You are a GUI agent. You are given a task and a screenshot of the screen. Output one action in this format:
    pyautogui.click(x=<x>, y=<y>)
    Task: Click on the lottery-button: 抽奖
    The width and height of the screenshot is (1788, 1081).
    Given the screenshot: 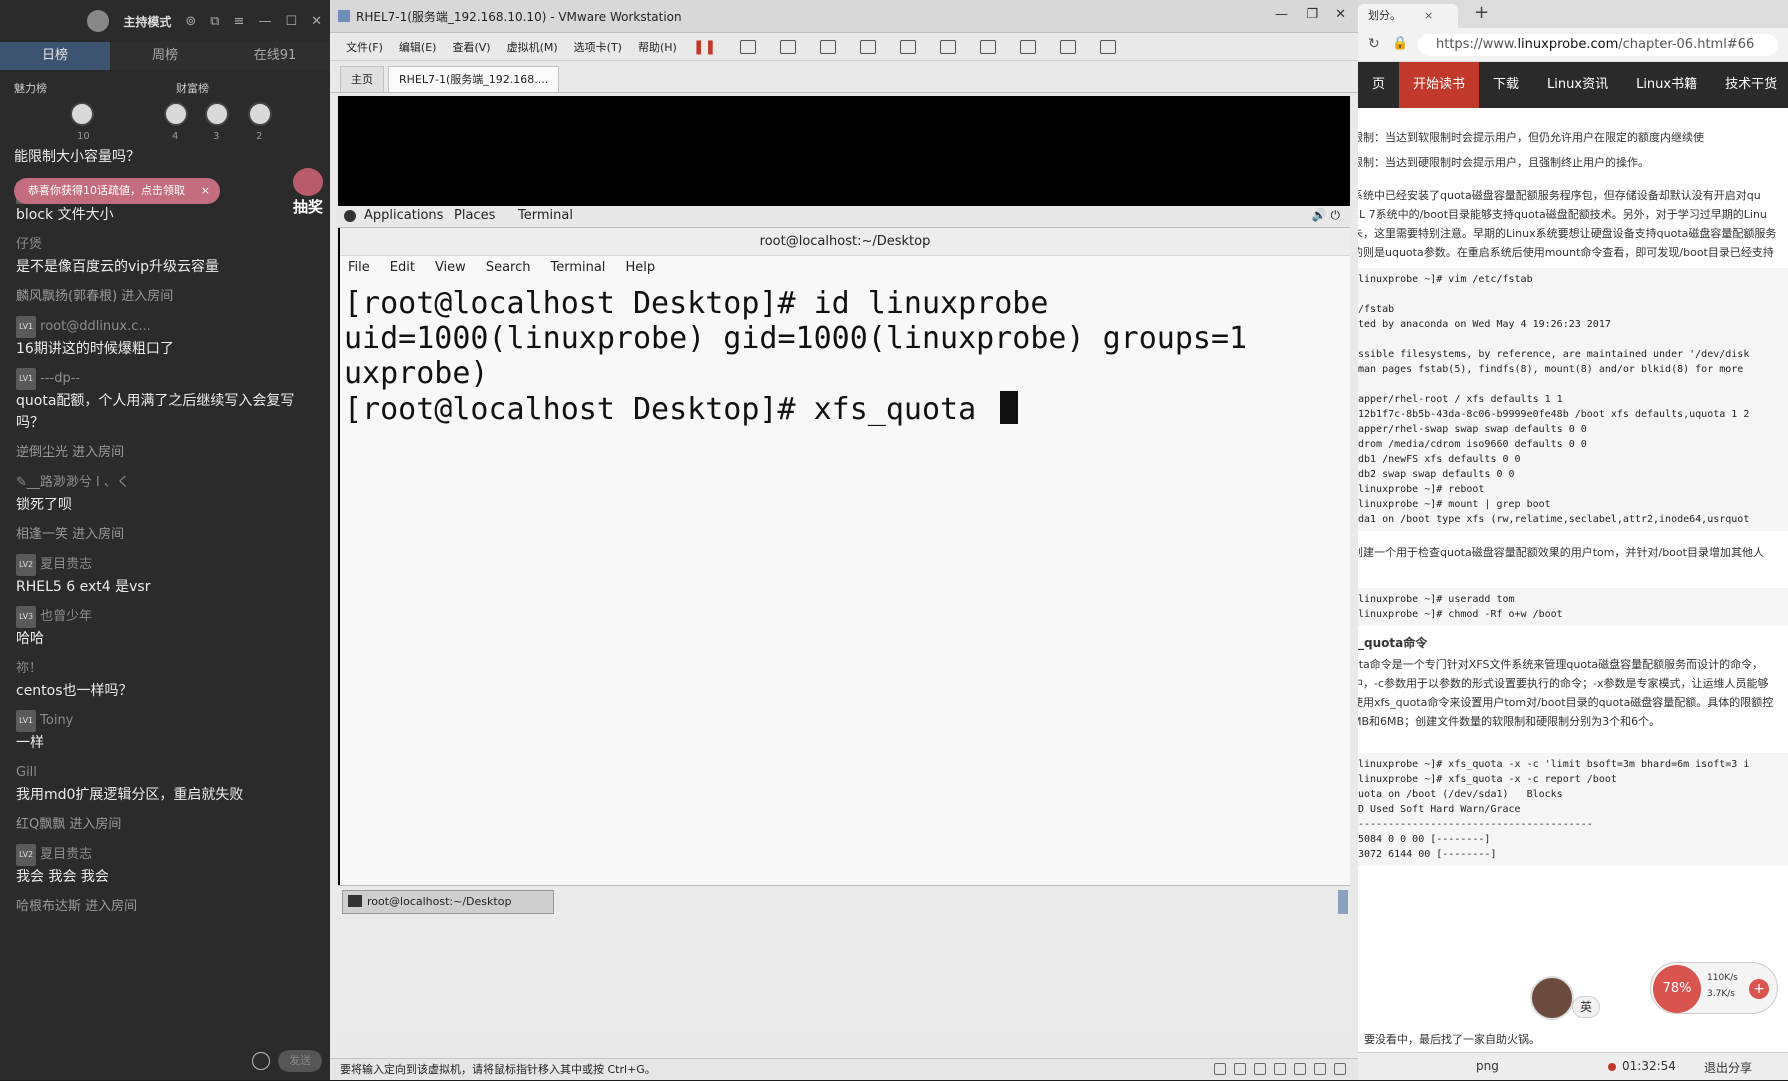 What is the action you would take?
    pyautogui.click(x=308, y=192)
    